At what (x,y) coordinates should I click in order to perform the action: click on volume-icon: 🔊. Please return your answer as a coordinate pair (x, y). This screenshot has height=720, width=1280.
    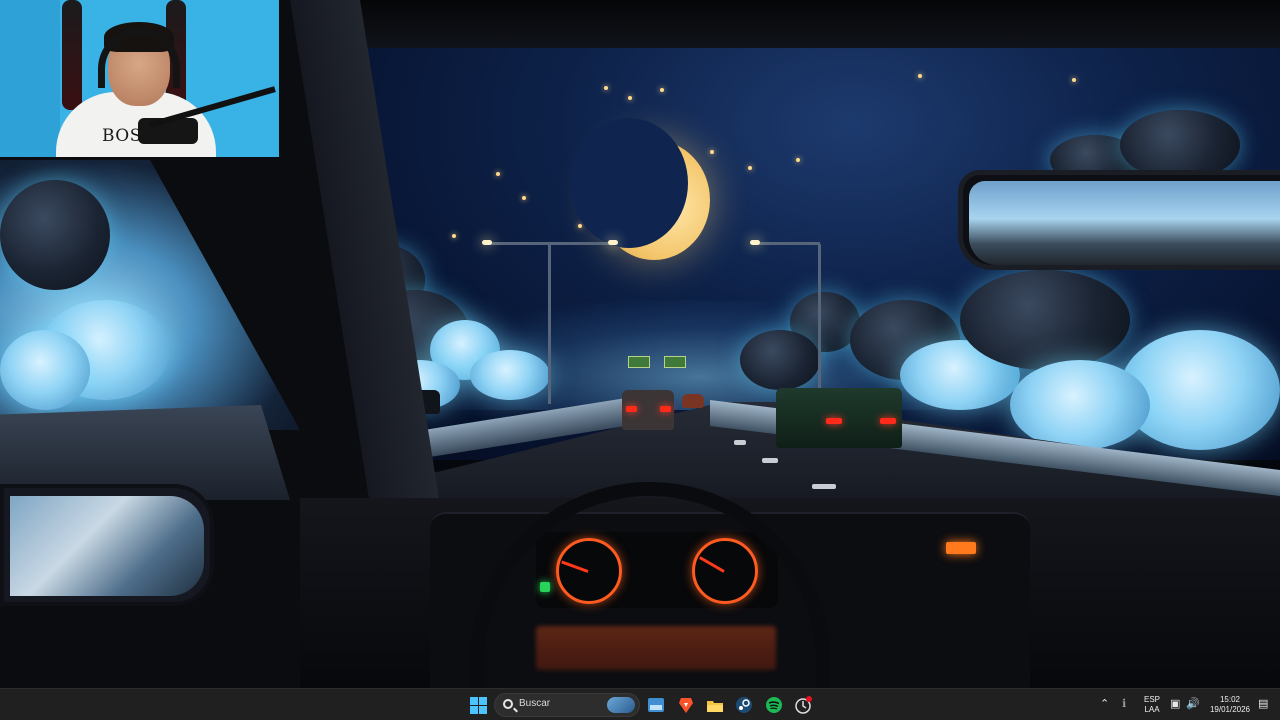
    Looking at the image, I should click on (1193, 704).